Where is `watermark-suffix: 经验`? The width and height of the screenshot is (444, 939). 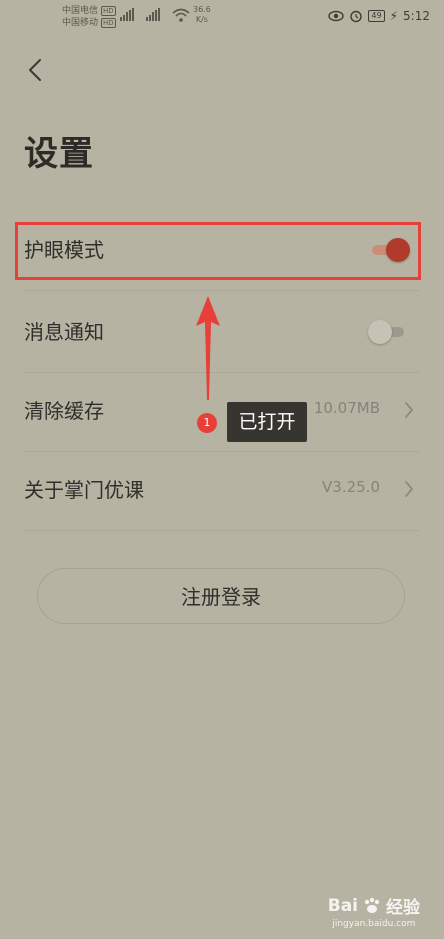
watermark-suffix: 经验 is located at coordinates (403, 908).